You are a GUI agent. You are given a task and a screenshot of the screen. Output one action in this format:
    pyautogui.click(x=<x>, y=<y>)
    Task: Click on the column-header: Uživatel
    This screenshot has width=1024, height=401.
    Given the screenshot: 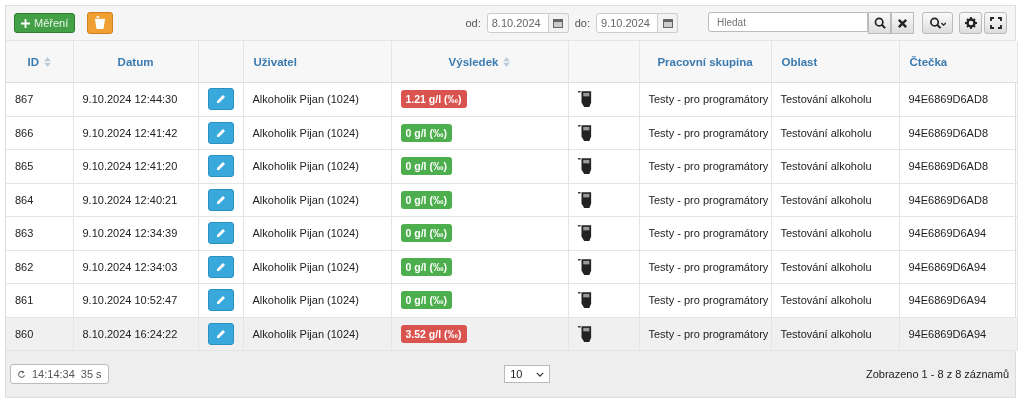 What is the action you would take?
    pyautogui.click(x=275, y=61)
    